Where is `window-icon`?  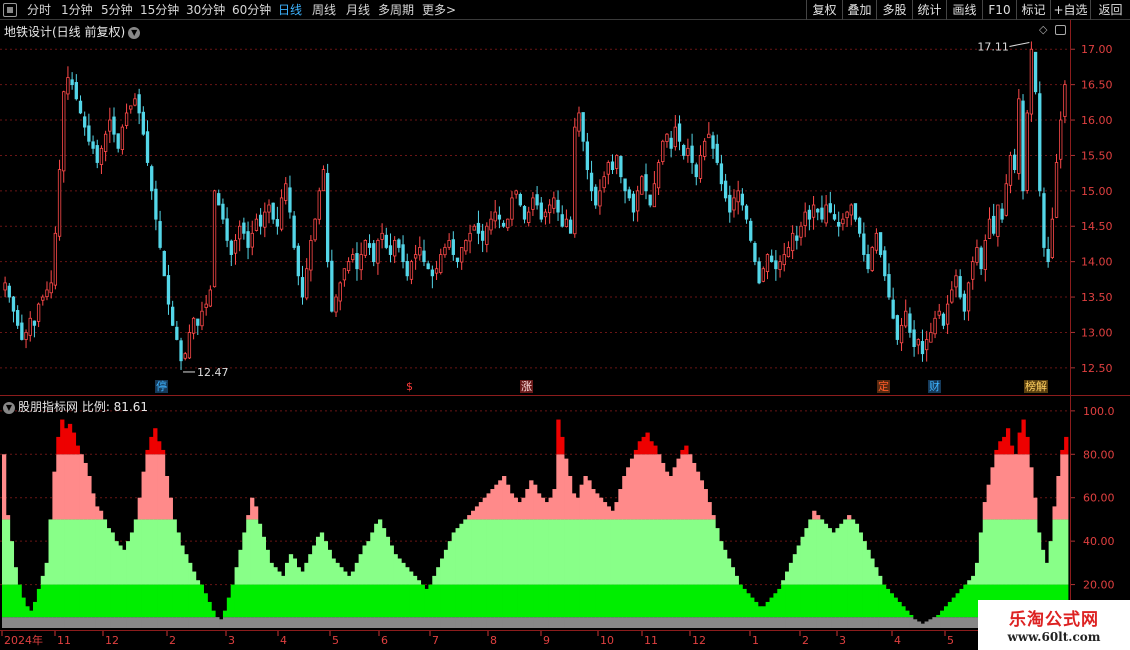 window-icon is located at coordinates (1060, 30).